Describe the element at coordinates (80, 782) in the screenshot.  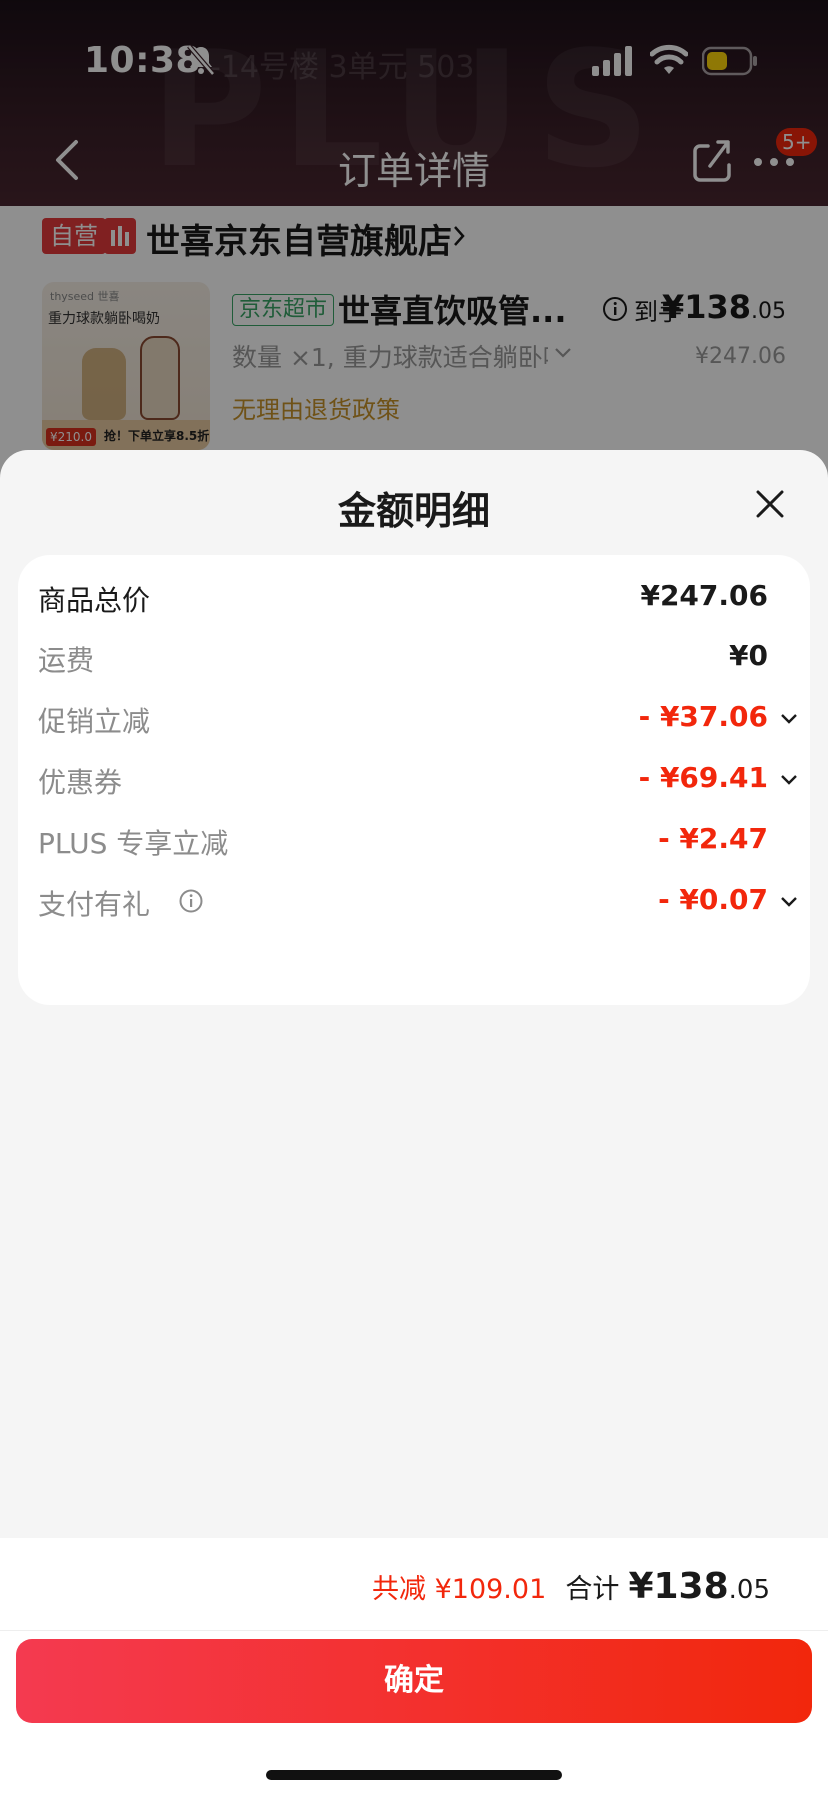
I see `row-label: 优惠券` at that location.